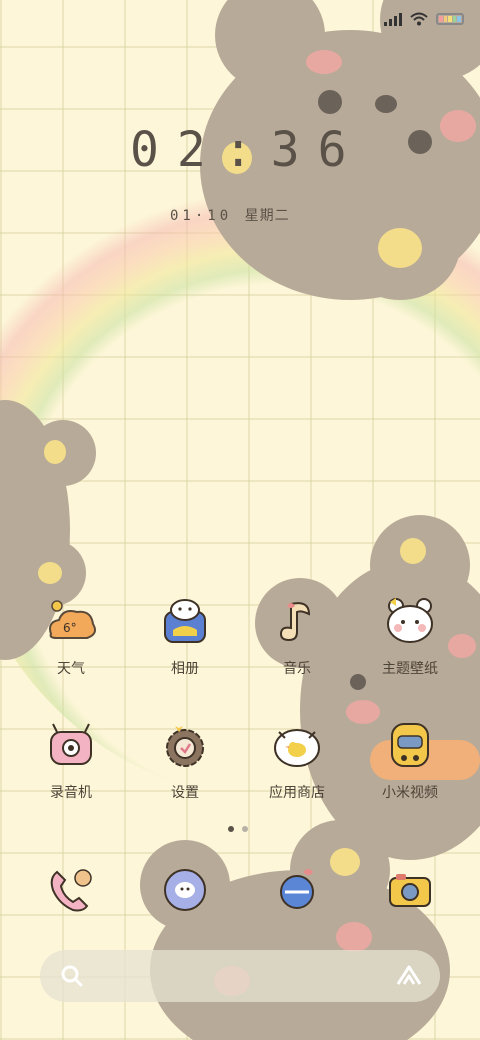  I want to click on status-icons, so click(424, 19).